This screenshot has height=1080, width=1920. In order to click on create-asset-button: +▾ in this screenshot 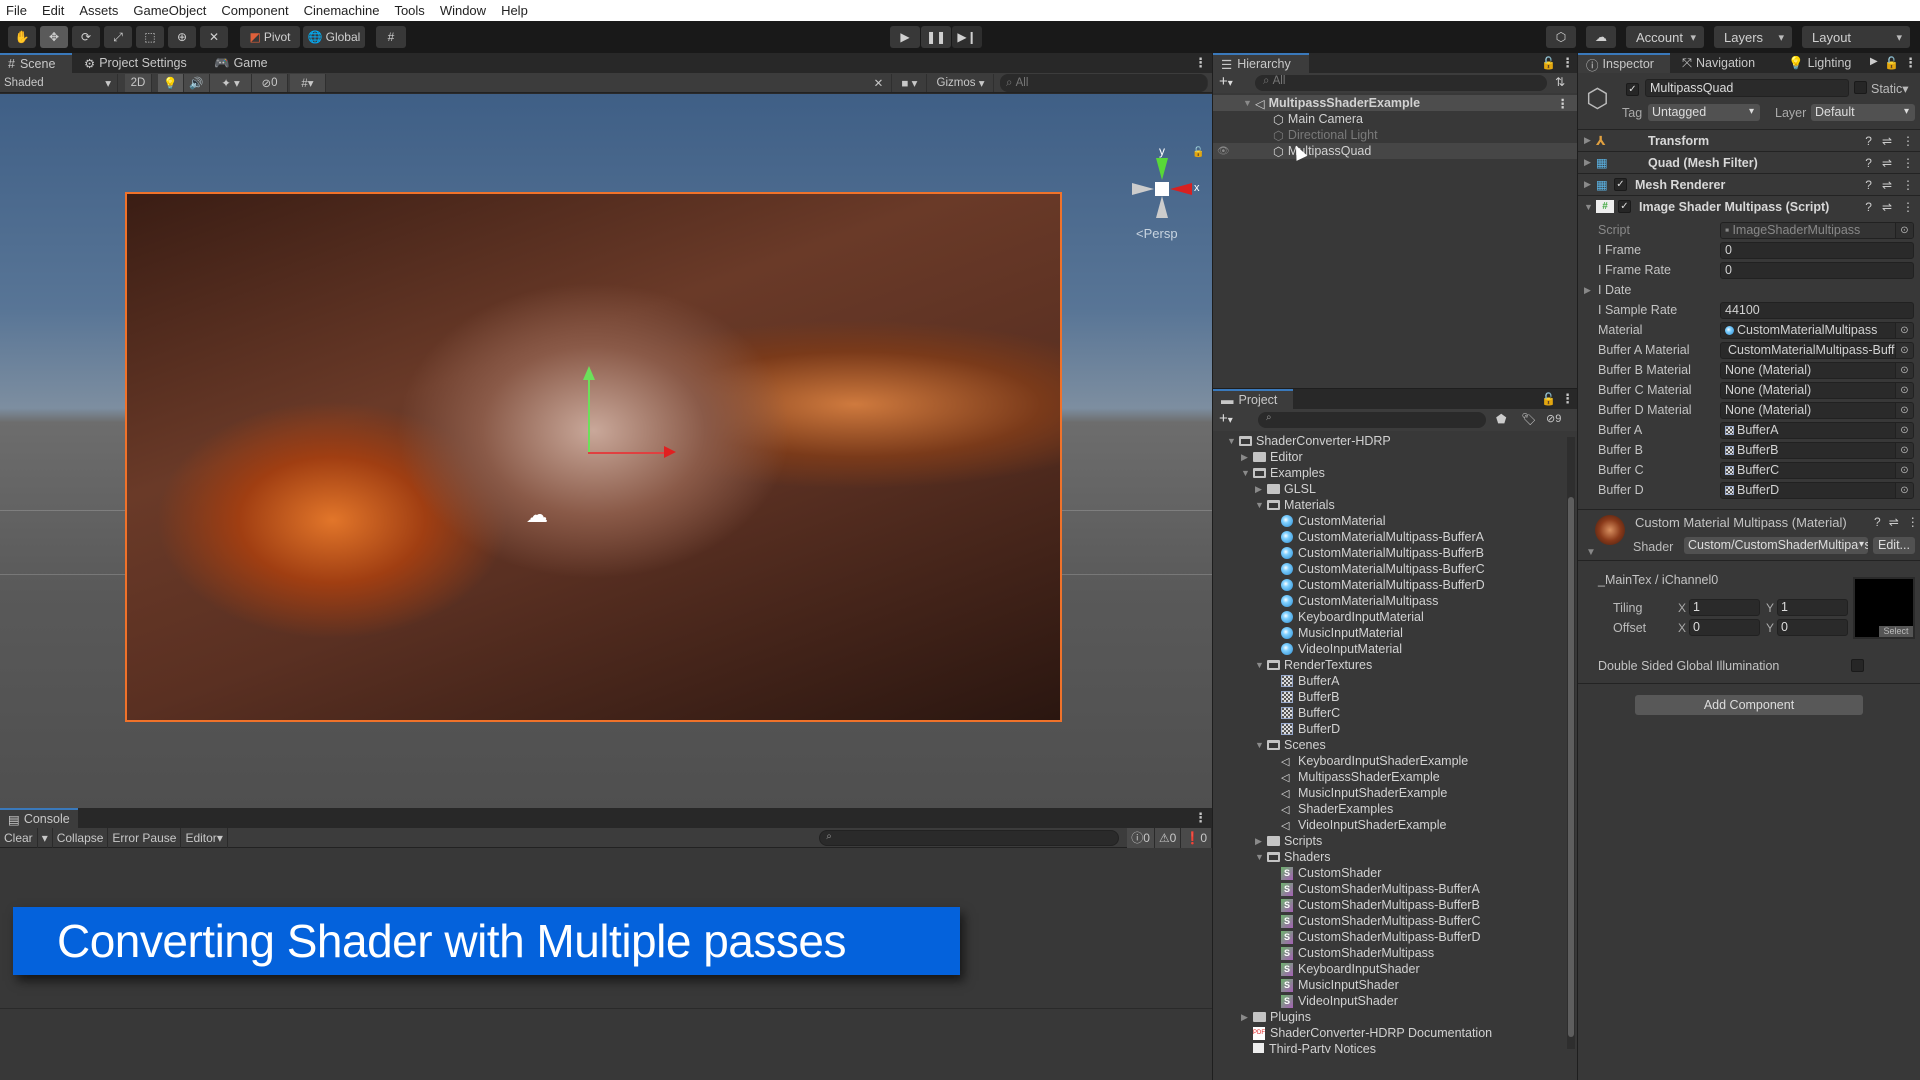, I will do `click(1226, 418)`.